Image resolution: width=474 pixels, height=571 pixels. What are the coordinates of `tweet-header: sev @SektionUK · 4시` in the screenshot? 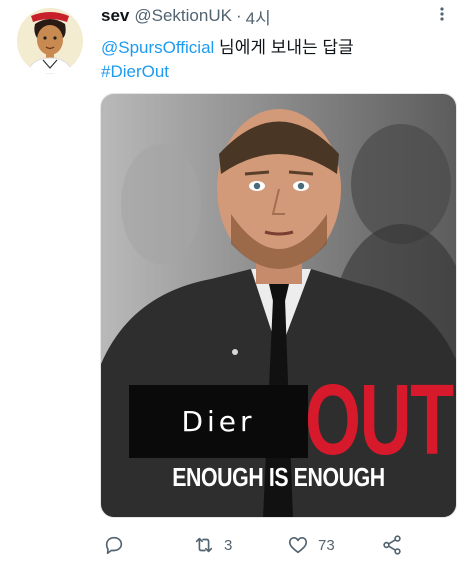 It's located at (277, 16).